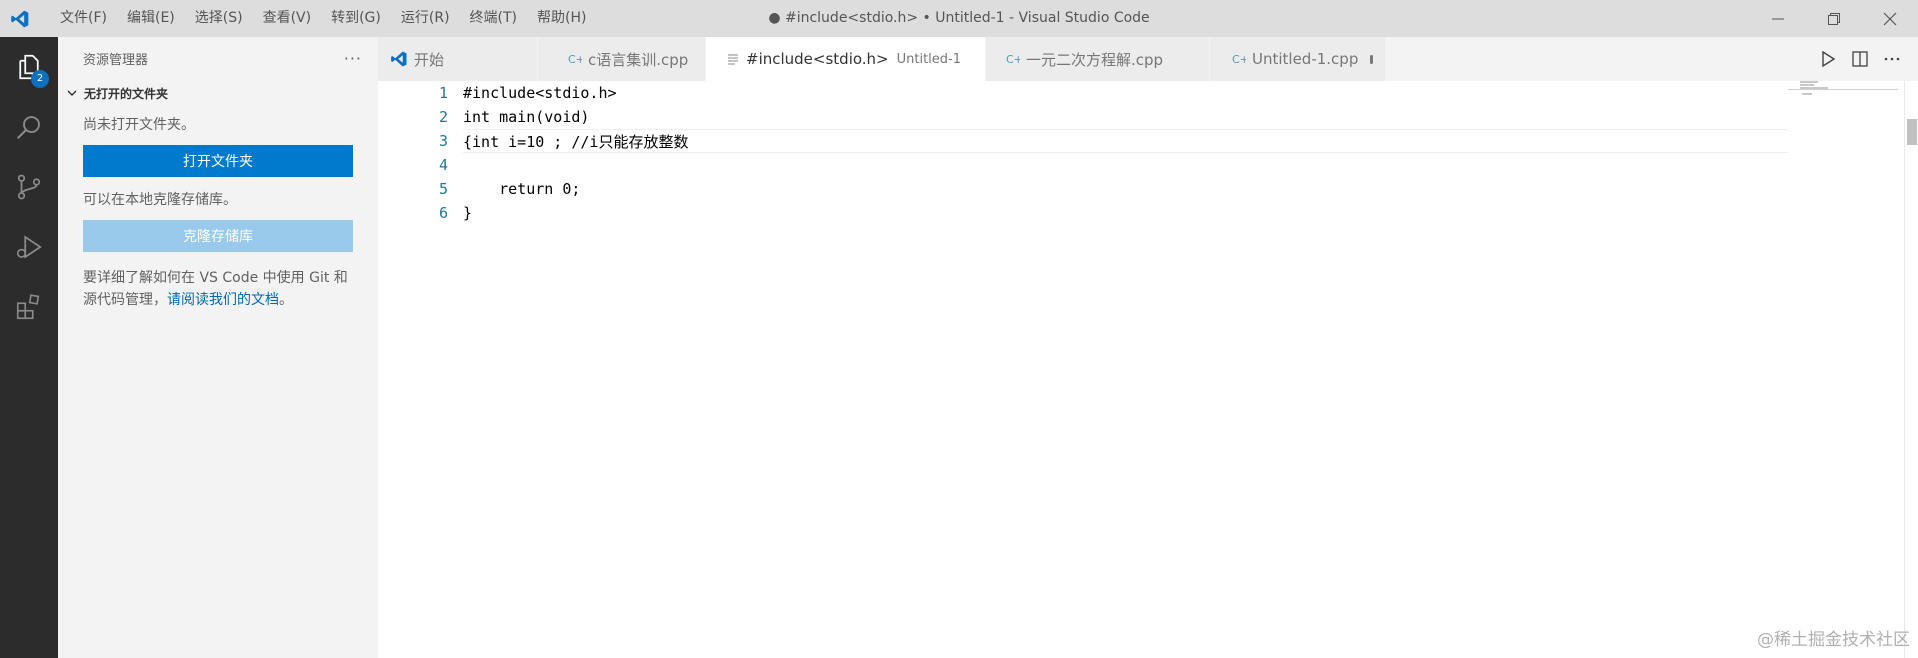 Image resolution: width=1918 pixels, height=658 pixels. I want to click on source-control-icon, so click(29, 187).